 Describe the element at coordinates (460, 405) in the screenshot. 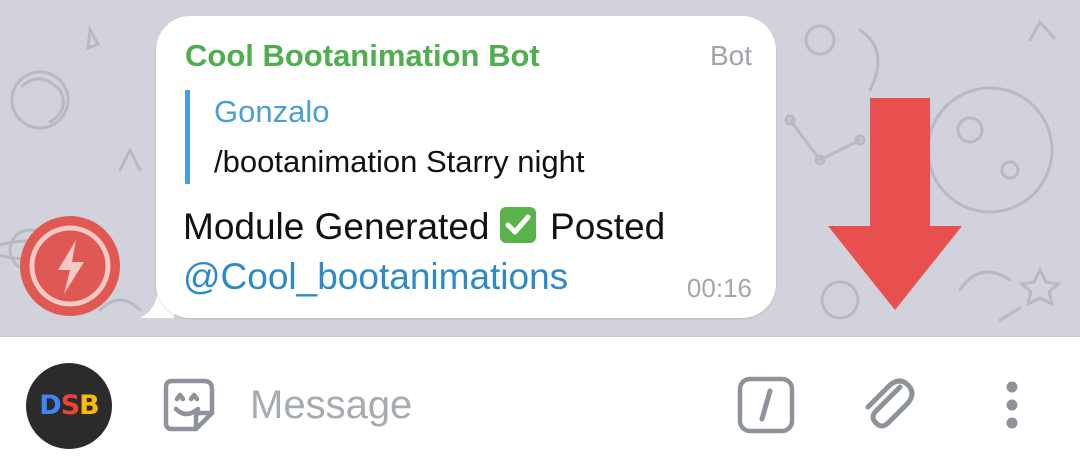

I see `message-input` at that location.